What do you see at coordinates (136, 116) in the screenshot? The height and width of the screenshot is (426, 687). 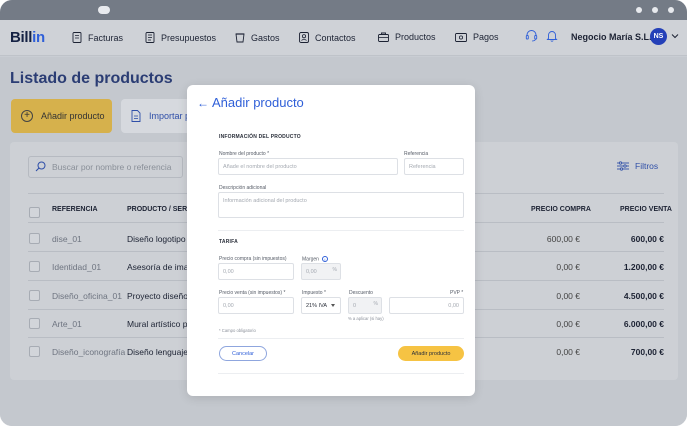 I see `import-file-icon` at bounding box center [136, 116].